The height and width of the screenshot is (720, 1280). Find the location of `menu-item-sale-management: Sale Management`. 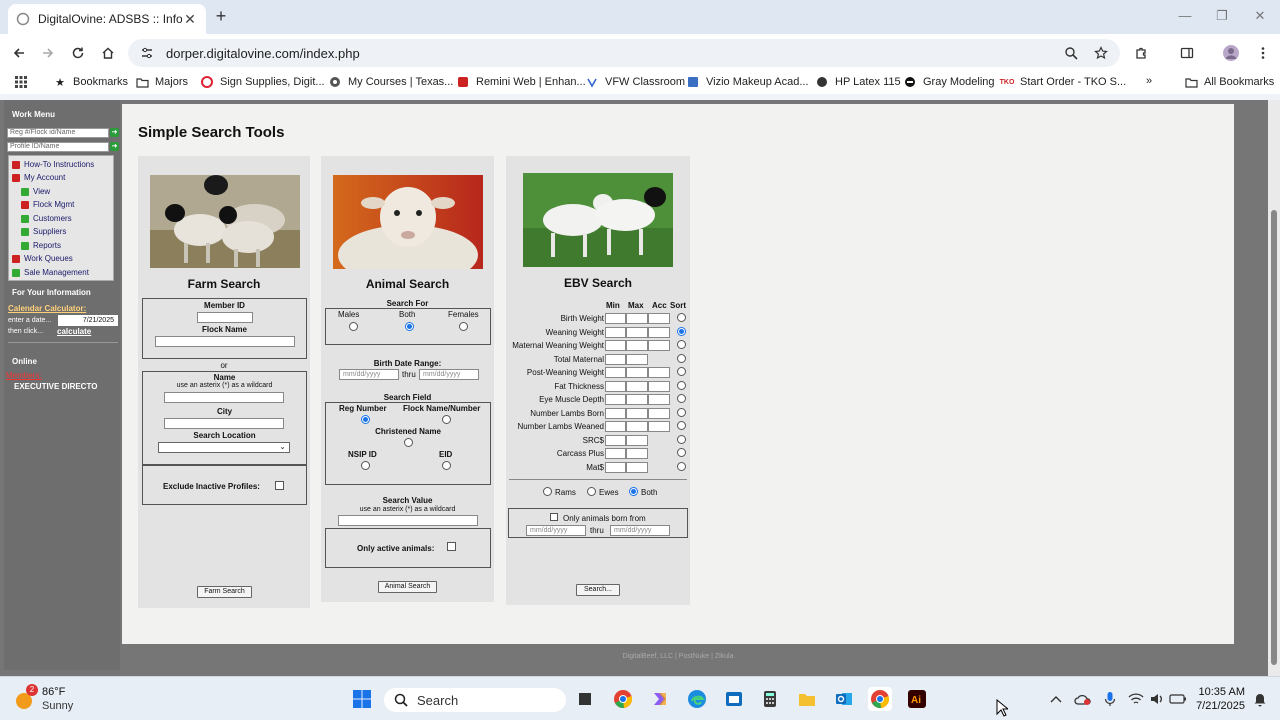

menu-item-sale-management: Sale Management is located at coordinates (50, 272).